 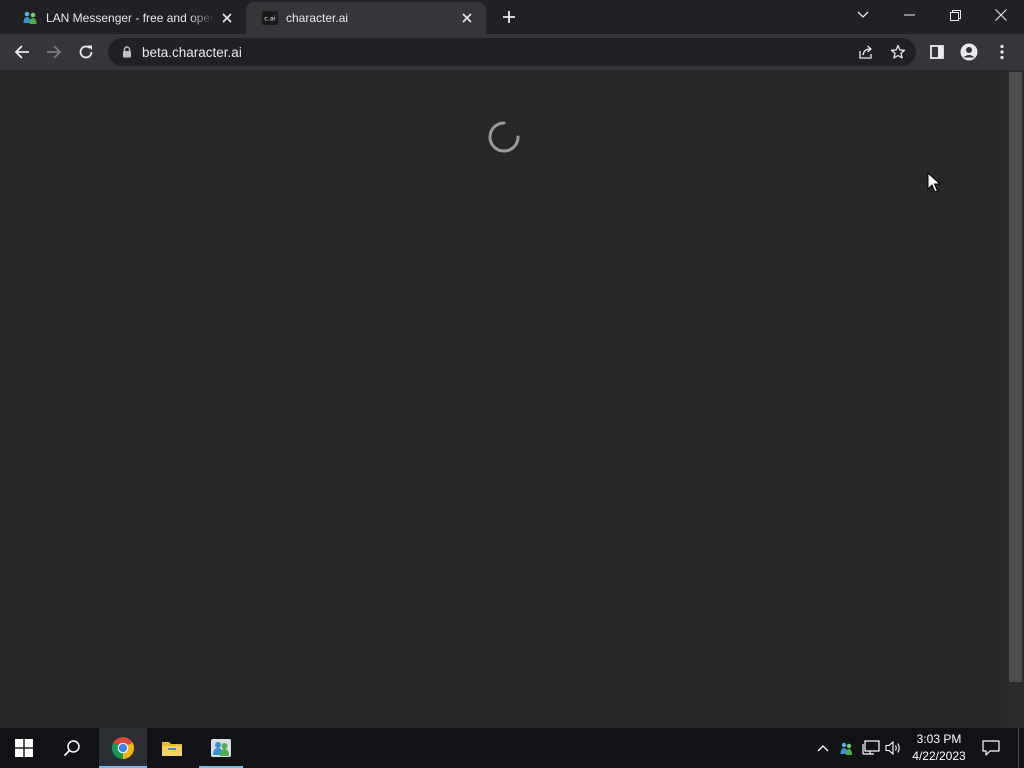 I want to click on lock-icon, so click(x=127, y=52).